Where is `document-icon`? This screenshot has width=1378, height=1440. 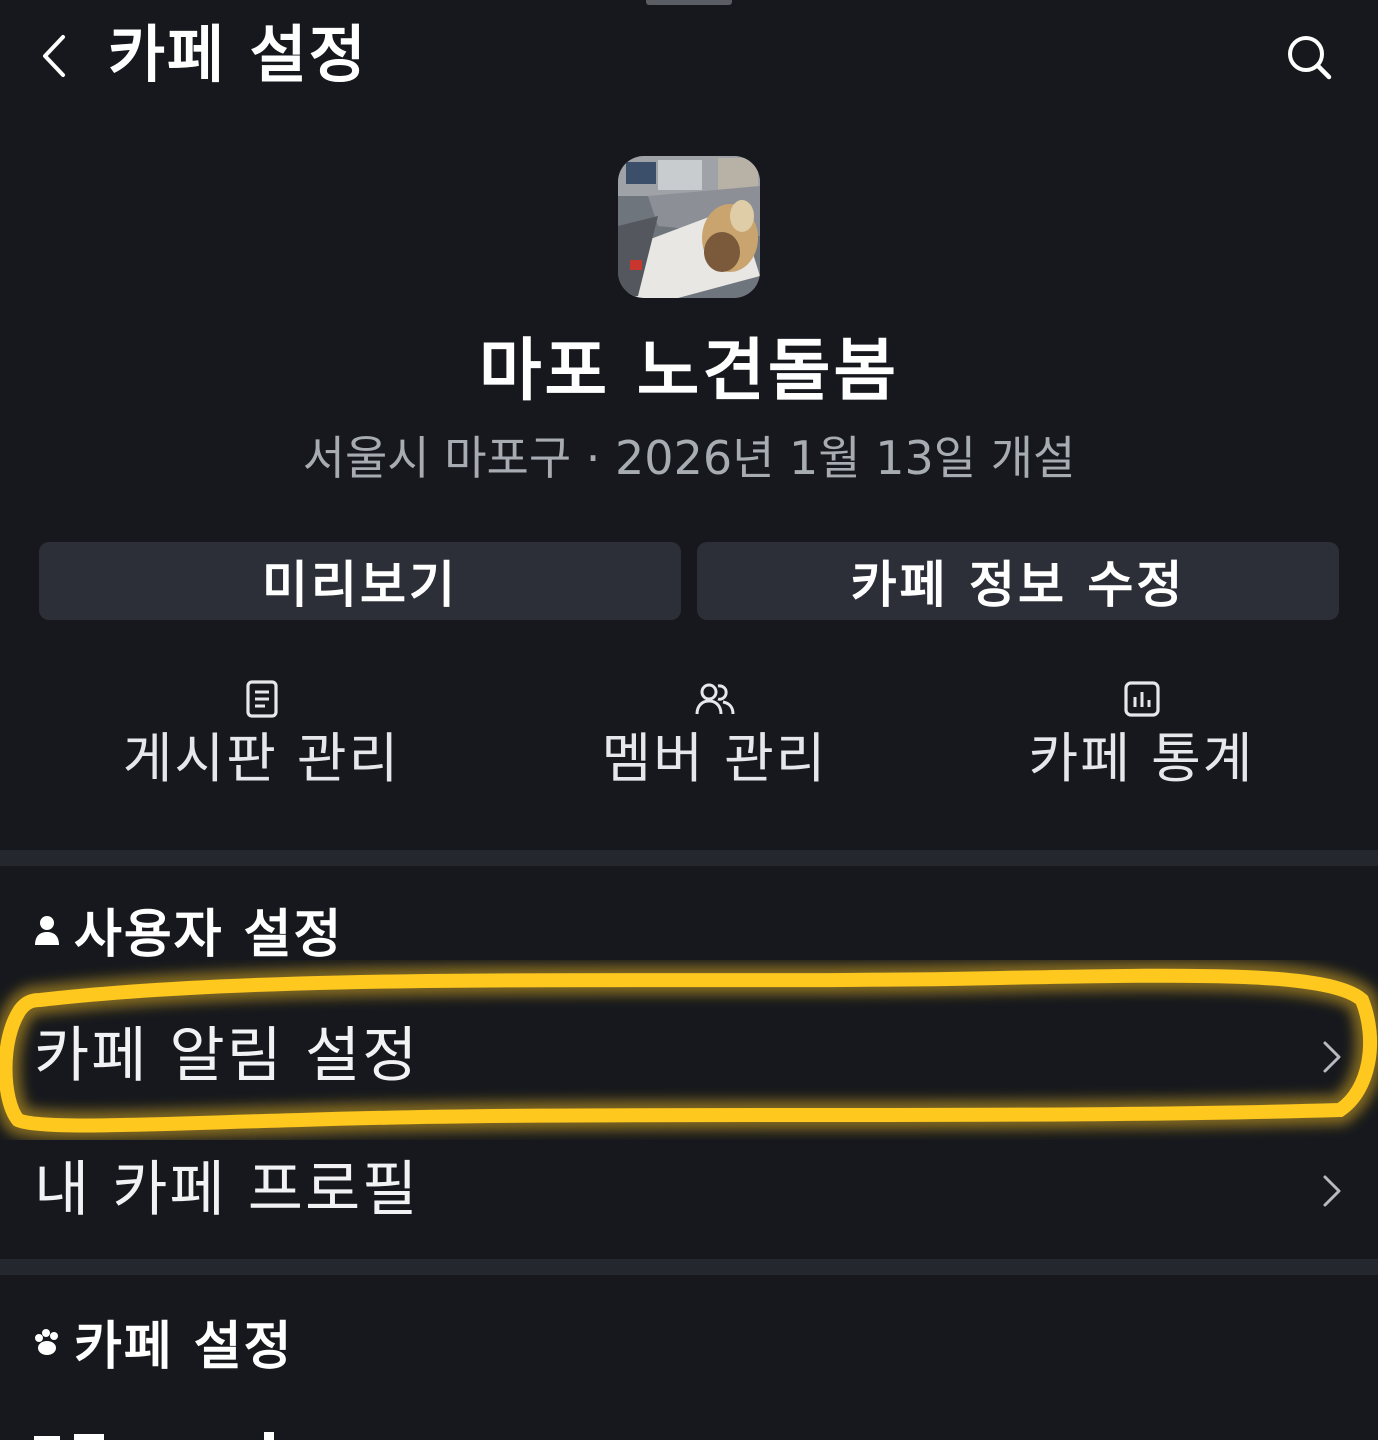 document-icon is located at coordinates (262, 699).